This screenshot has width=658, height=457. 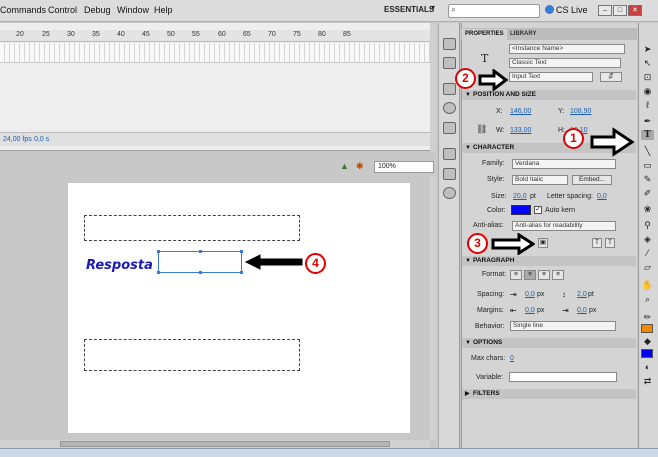 What do you see at coordinates (647, 179) in the screenshot?
I see `pencil-tool-icon: ✎` at bounding box center [647, 179].